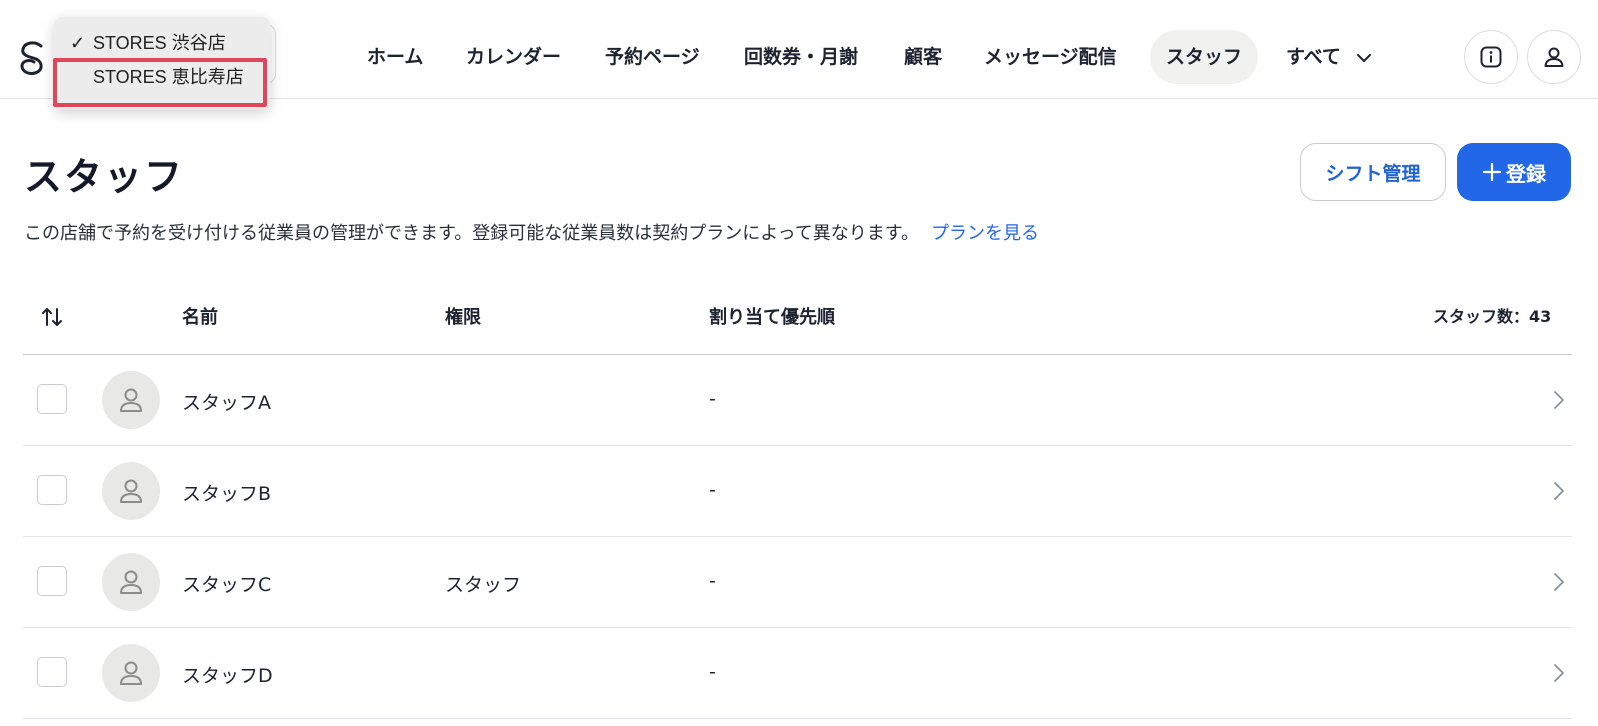 This screenshot has width=1598, height=726. I want to click on chevron-down-icon, so click(1363, 57).